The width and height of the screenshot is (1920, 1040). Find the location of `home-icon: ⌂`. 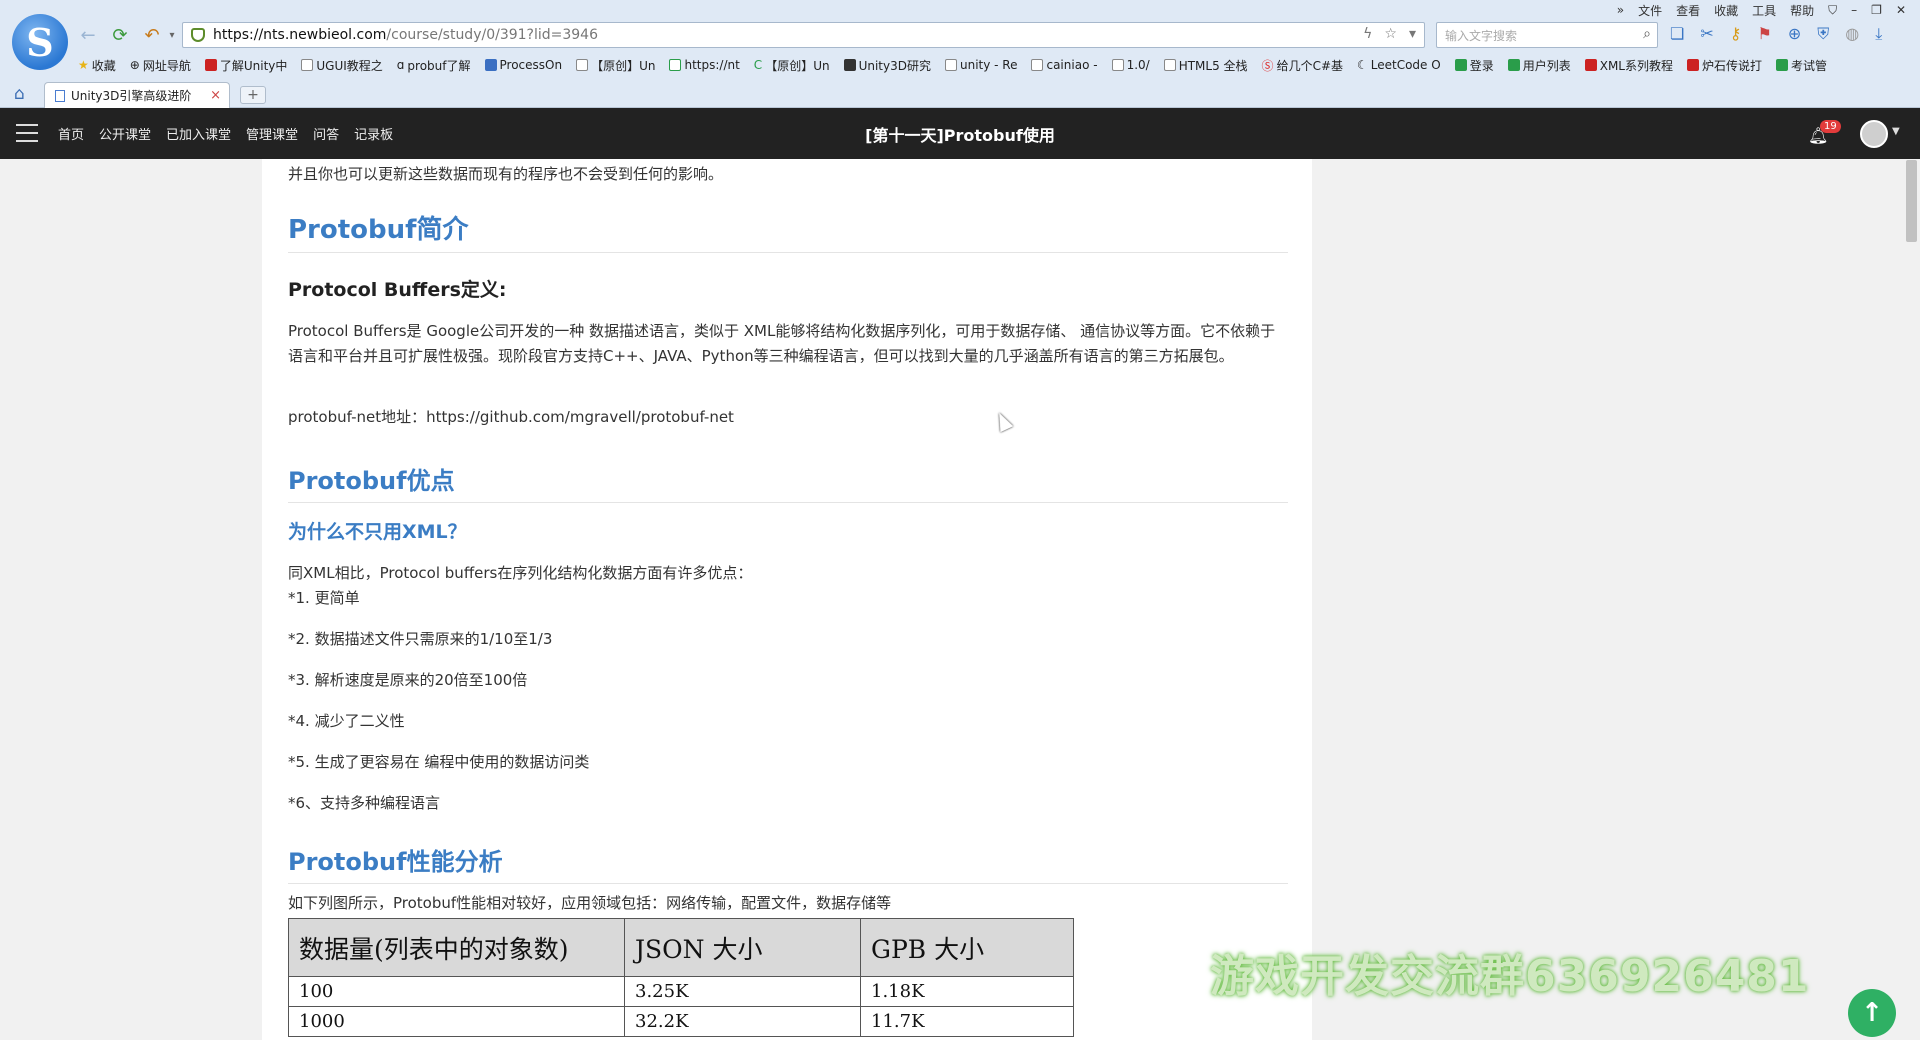

home-icon: ⌂ is located at coordinates (19, 94).